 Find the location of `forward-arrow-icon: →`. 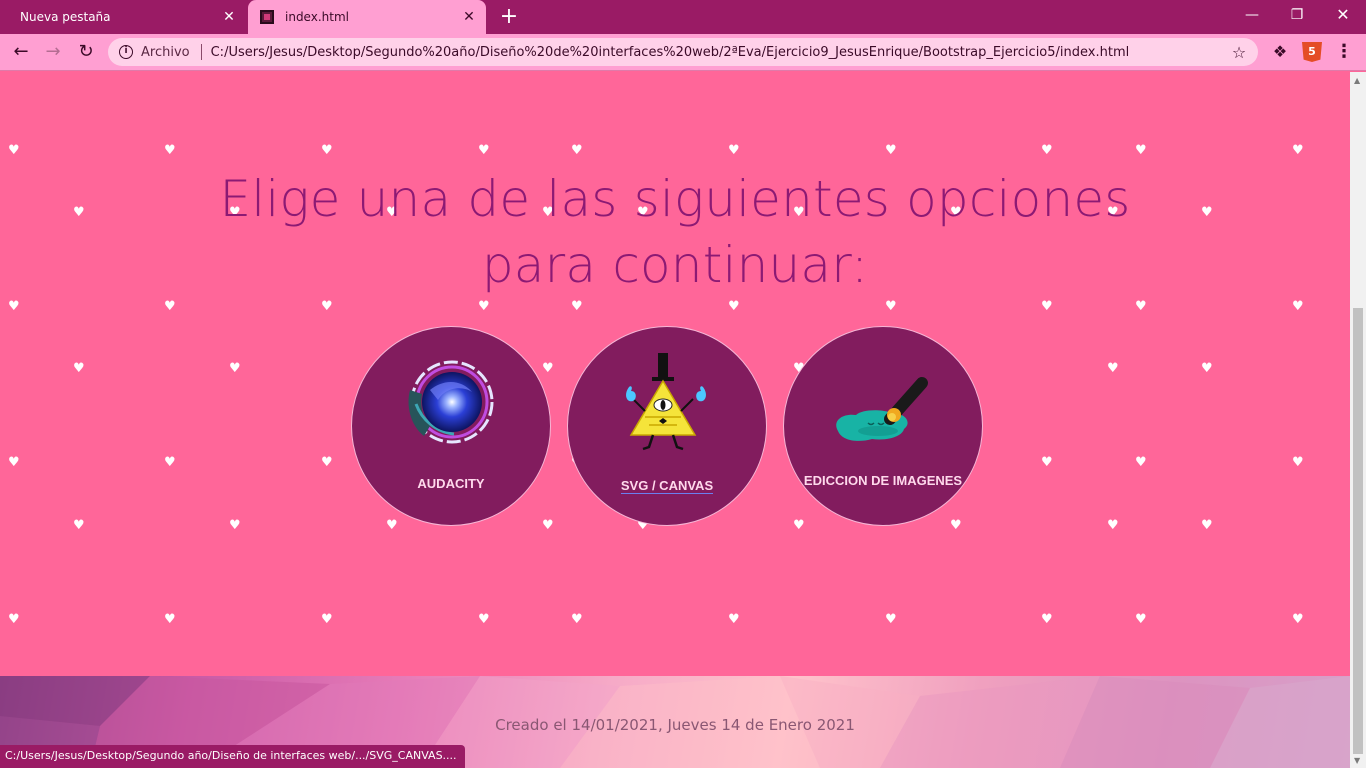

forward-arrow-icon: → is located at coordinates (53, 52).